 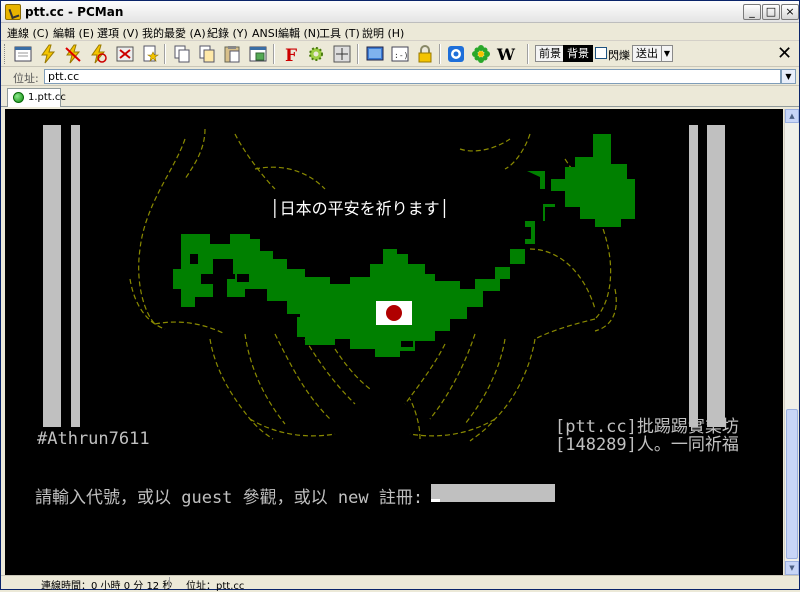 What do you see at coordinates (13, 12) in the screenshot?
I see `app-icon` at bounding box center [13, 12].